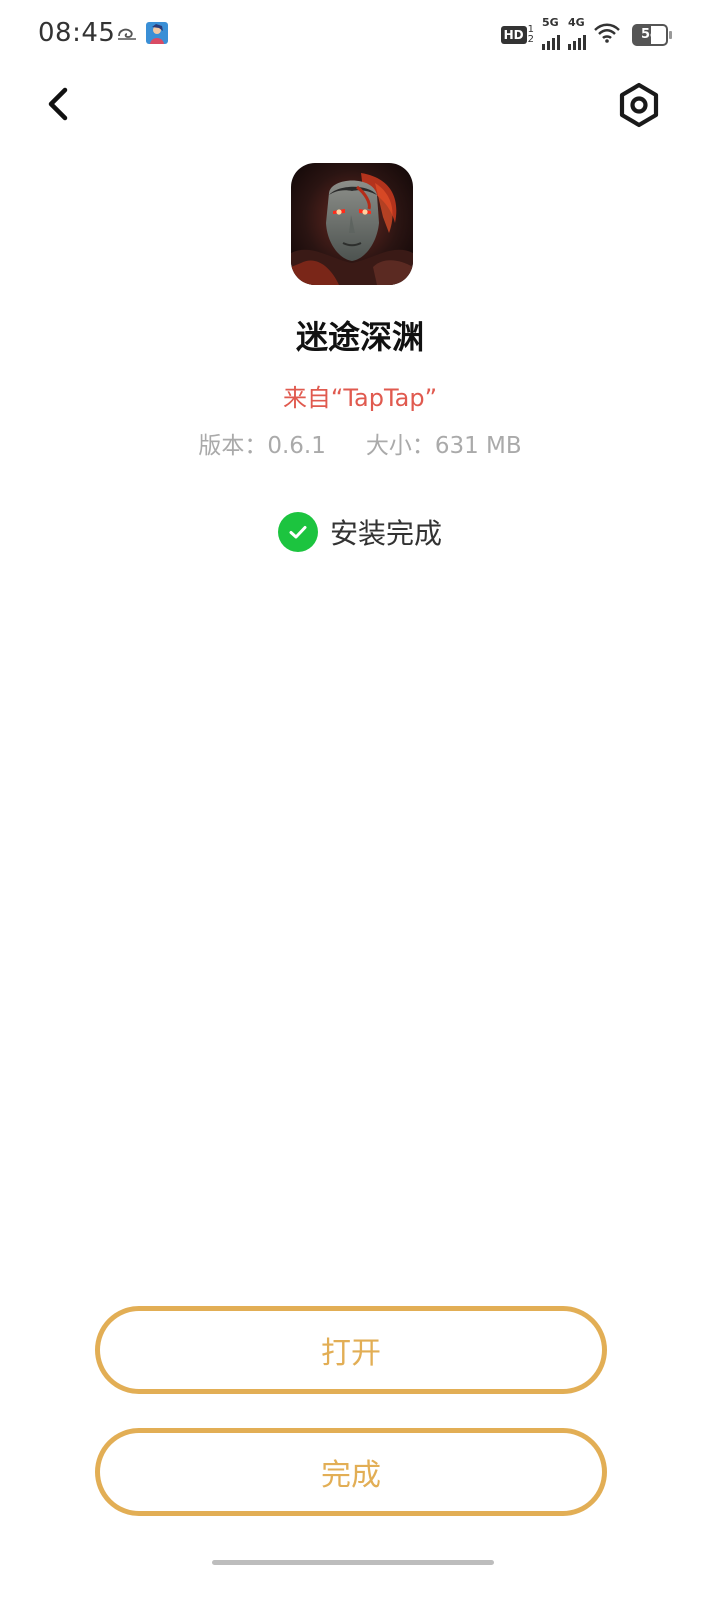  I want to click on app-notification-icon, so click(157, 33).